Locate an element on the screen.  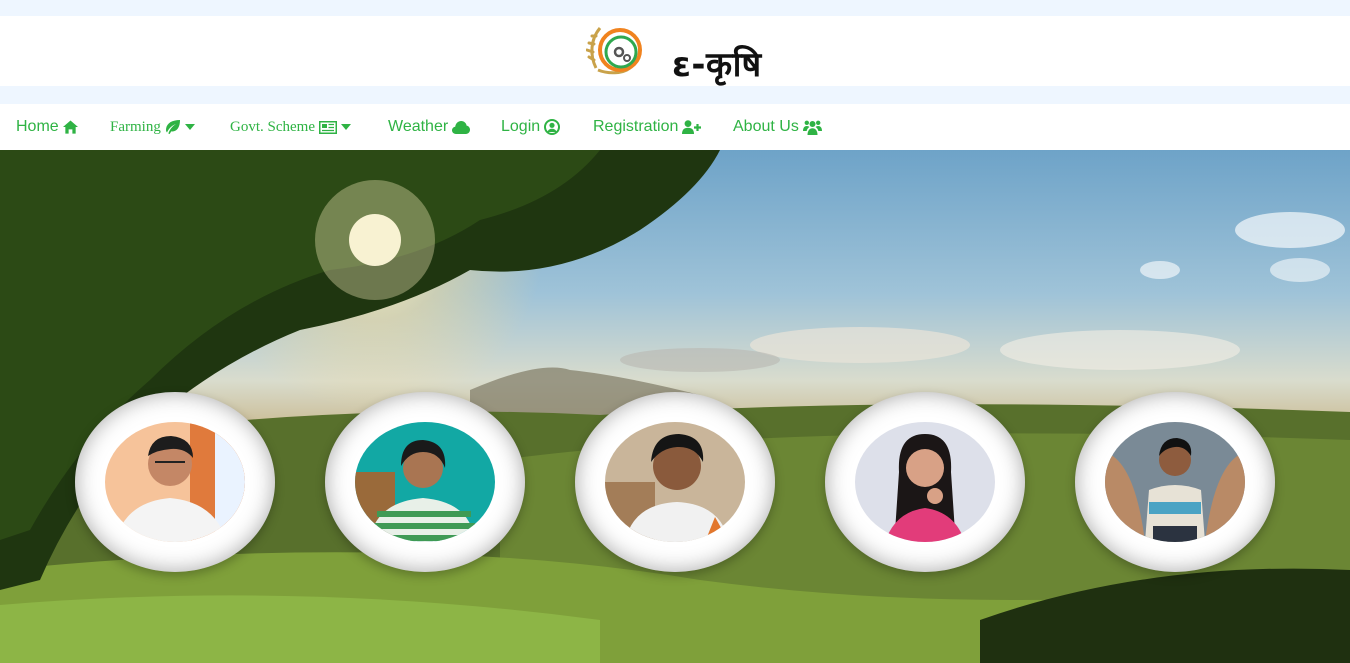
team-member-5-photo is located at coordinates (1175, 482).